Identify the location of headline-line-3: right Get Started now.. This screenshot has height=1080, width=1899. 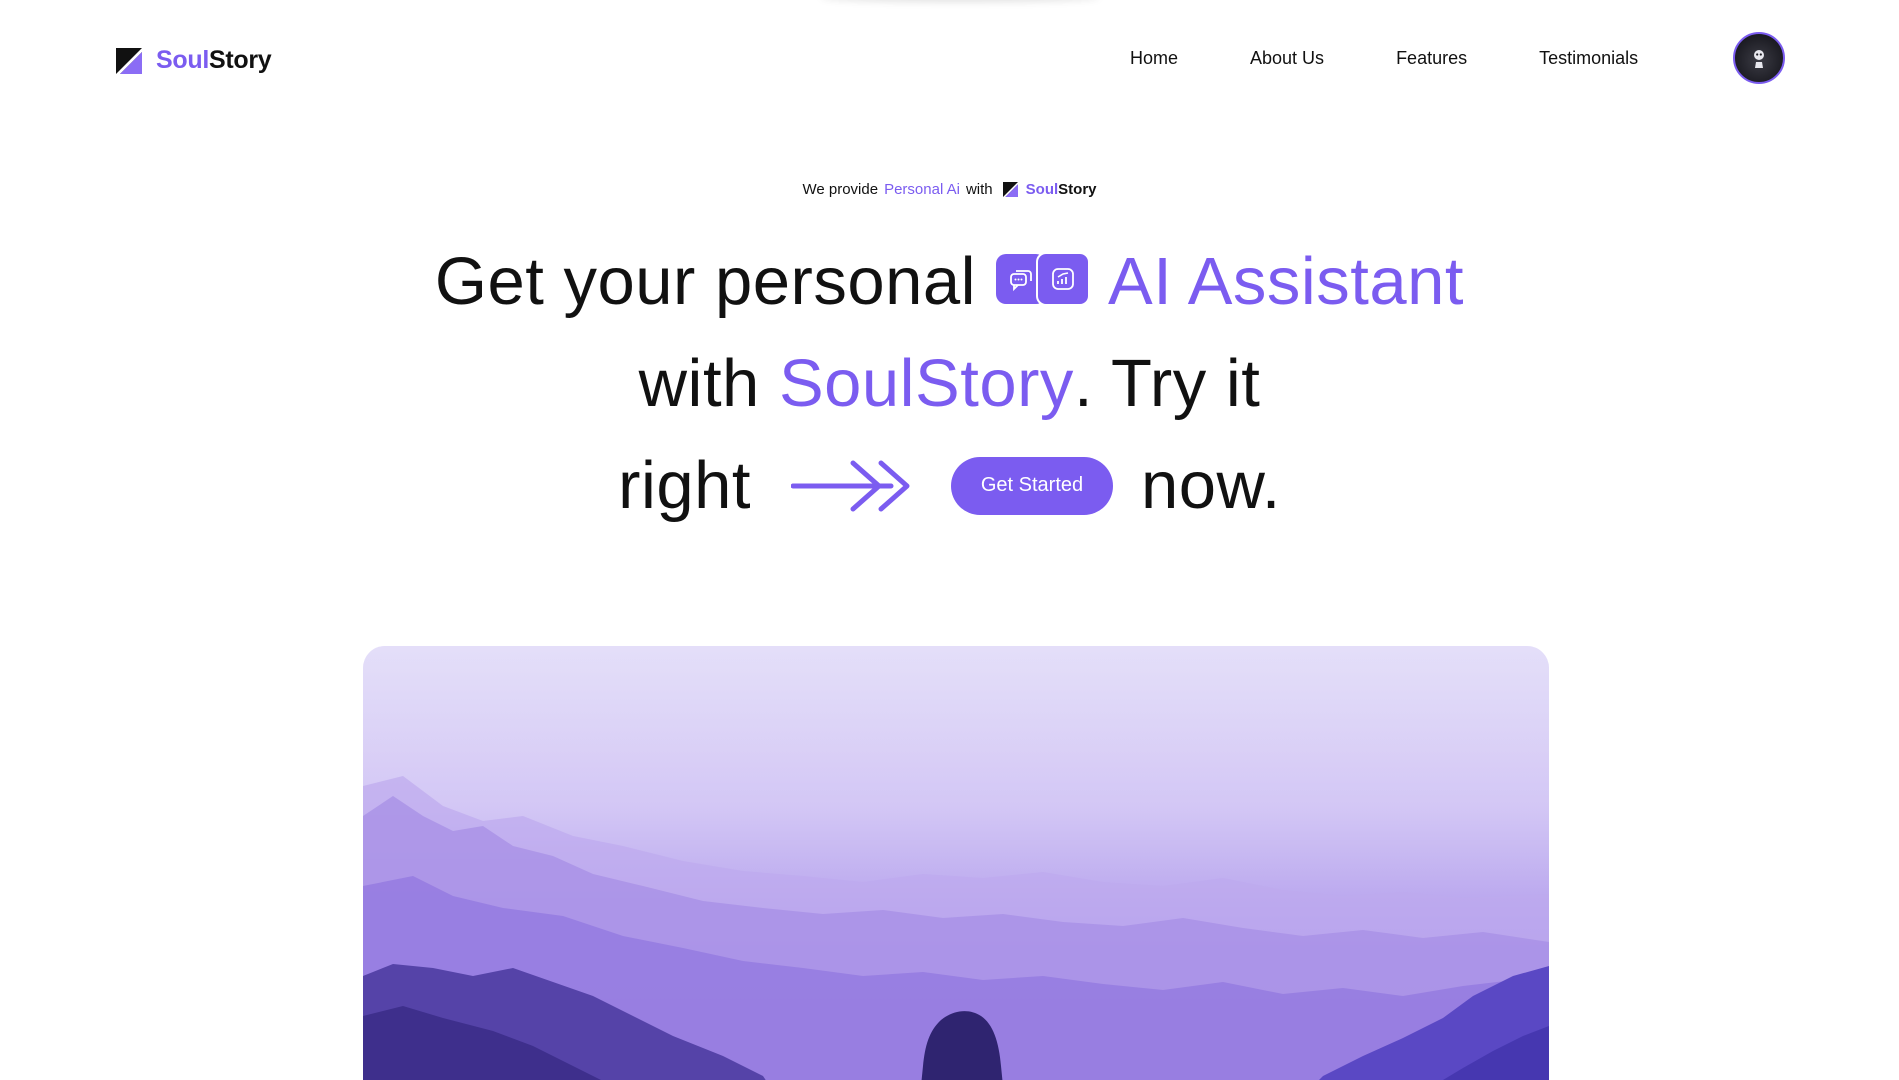
(949, 485).